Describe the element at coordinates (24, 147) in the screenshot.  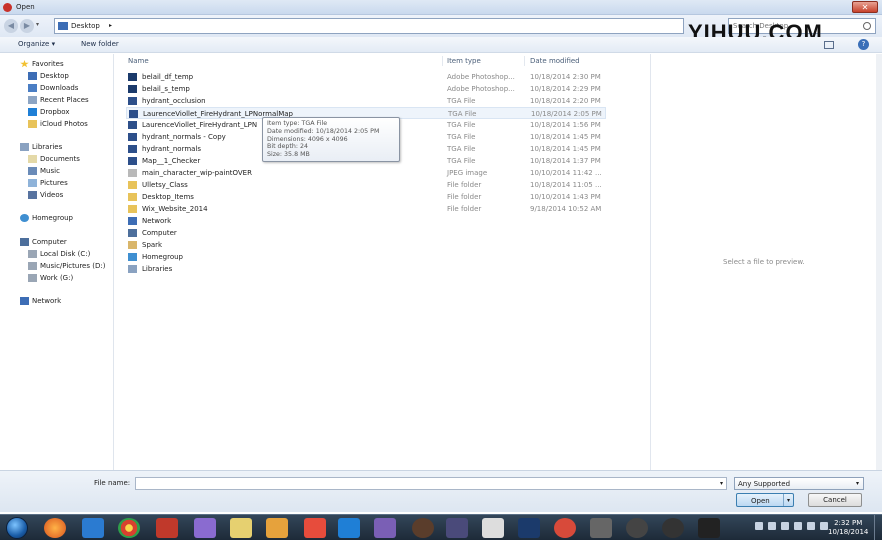
I see `libraries-icon` at that location.